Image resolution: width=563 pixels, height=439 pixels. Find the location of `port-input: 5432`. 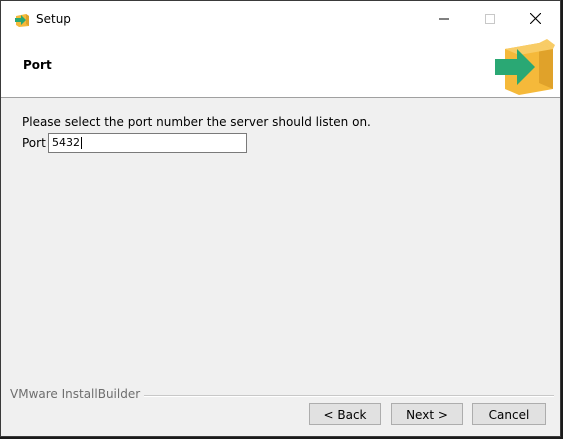

port-input: 5432 is located at coordinates (147, 143).